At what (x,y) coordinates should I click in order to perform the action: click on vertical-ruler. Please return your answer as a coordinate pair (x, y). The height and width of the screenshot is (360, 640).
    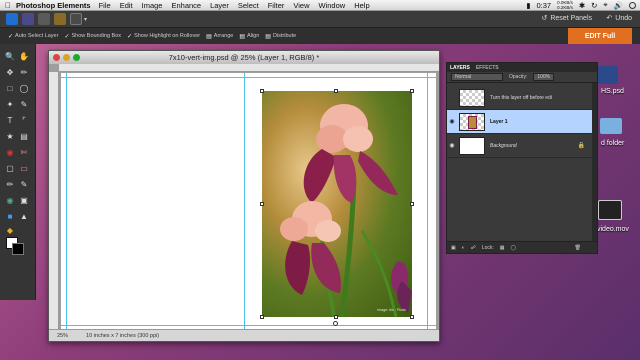
    Looking at the image, I should click on (54, 200).